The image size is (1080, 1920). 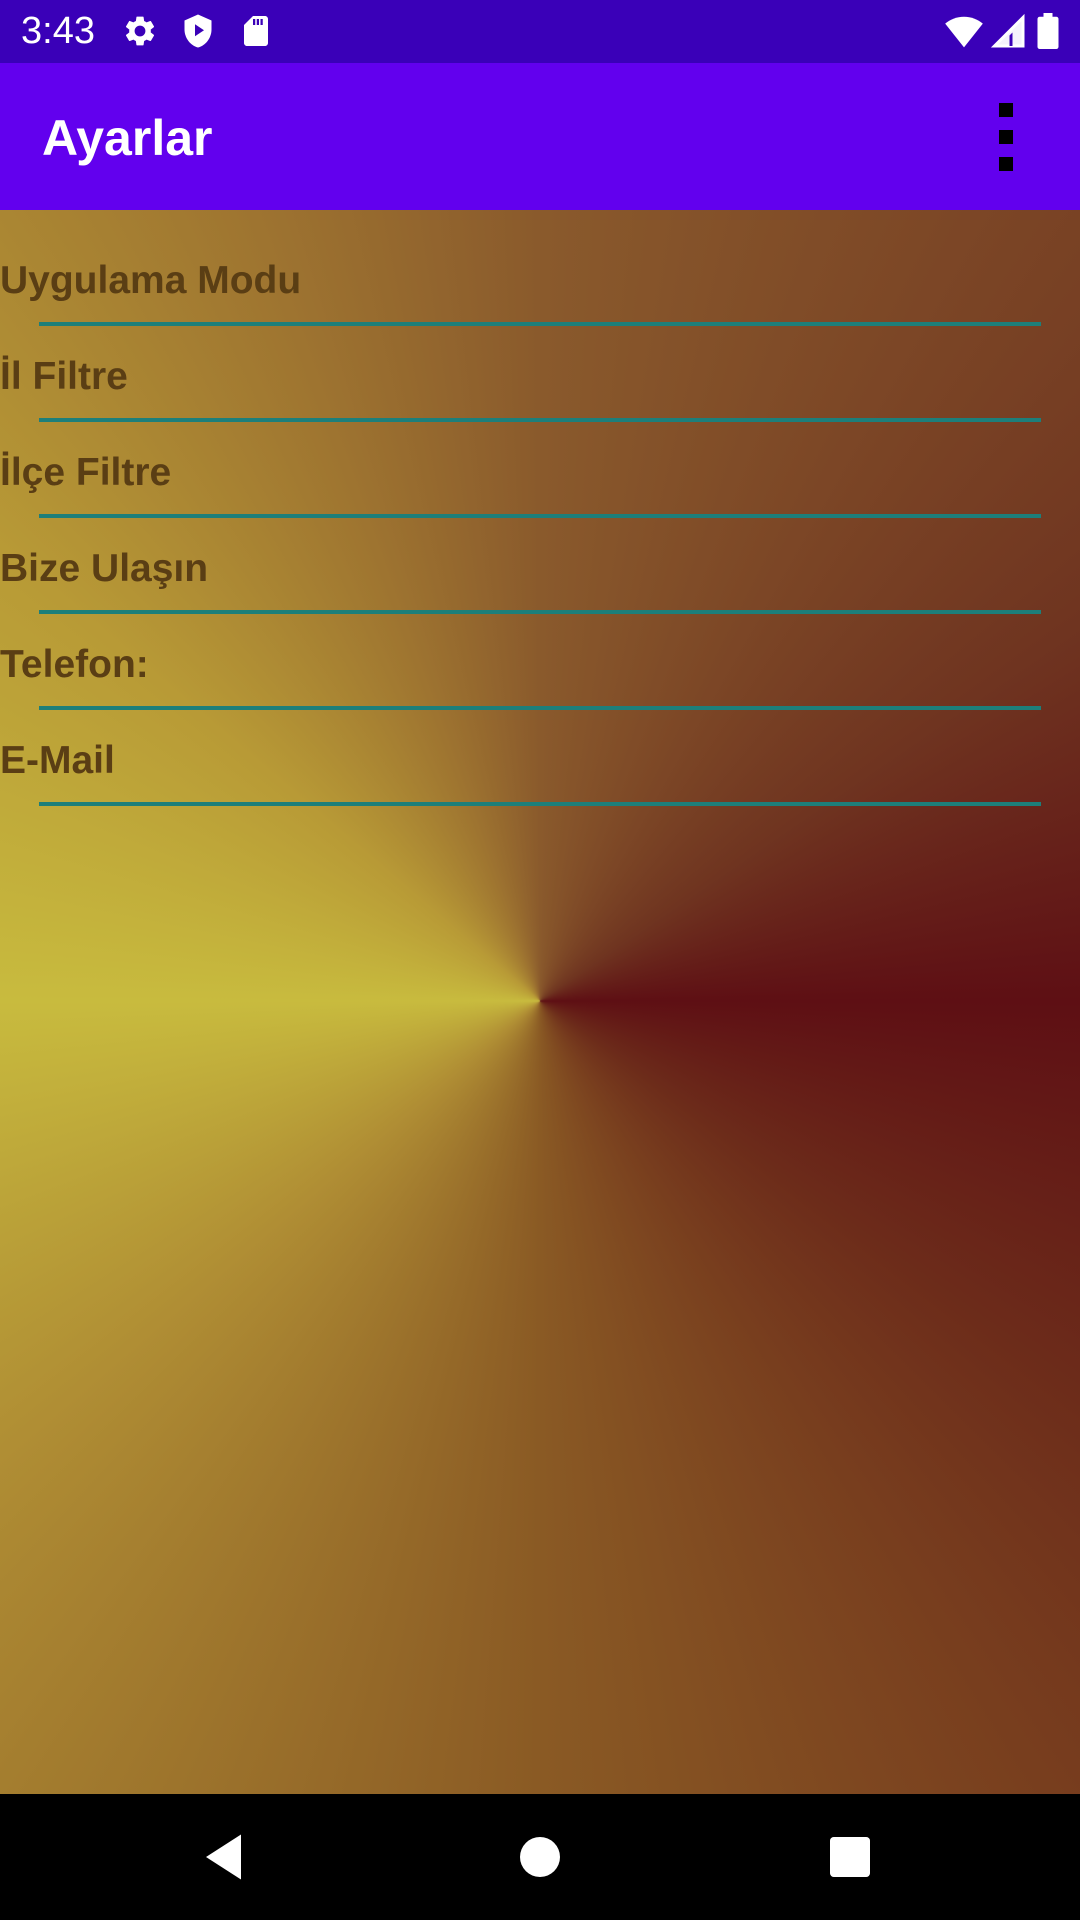 I want to click on setting-label: İl Filtre, so click(x=64, y=376).